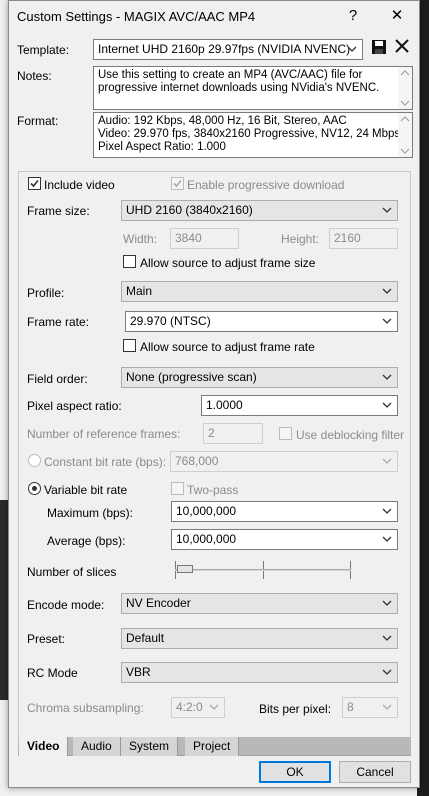  Describe the element at coordinates (261, 321) in the screenshot. I see `frame-rate-dropdown: 29.970 (NTSC)` at that location.